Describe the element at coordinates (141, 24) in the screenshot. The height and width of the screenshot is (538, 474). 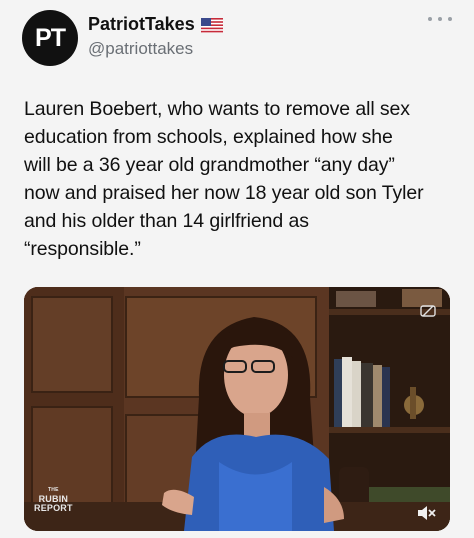
I see `display-name: PatriotTakes` at that location.